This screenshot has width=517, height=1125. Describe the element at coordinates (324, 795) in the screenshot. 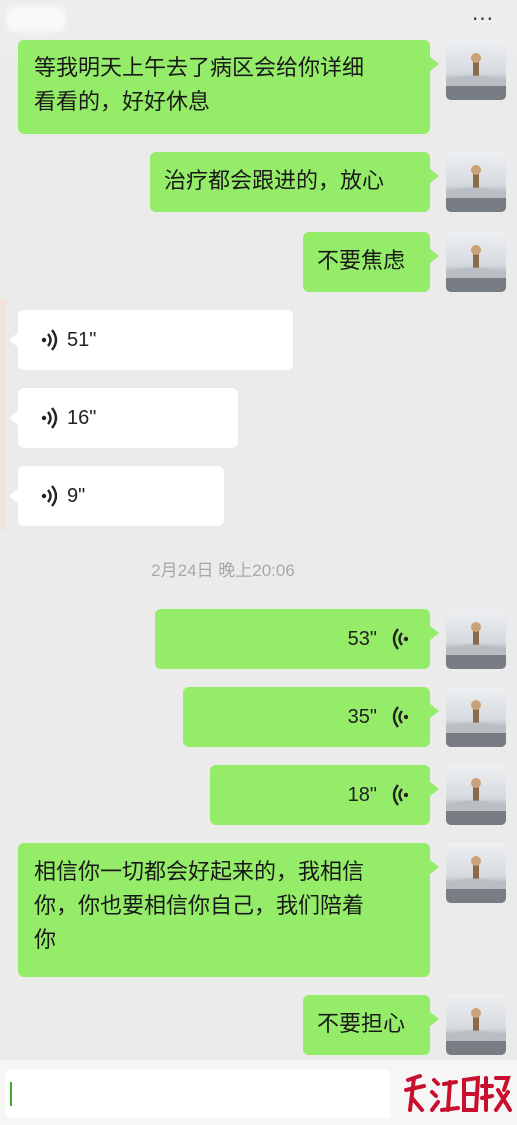

I see `voice-message-sent: 18"` at that location.